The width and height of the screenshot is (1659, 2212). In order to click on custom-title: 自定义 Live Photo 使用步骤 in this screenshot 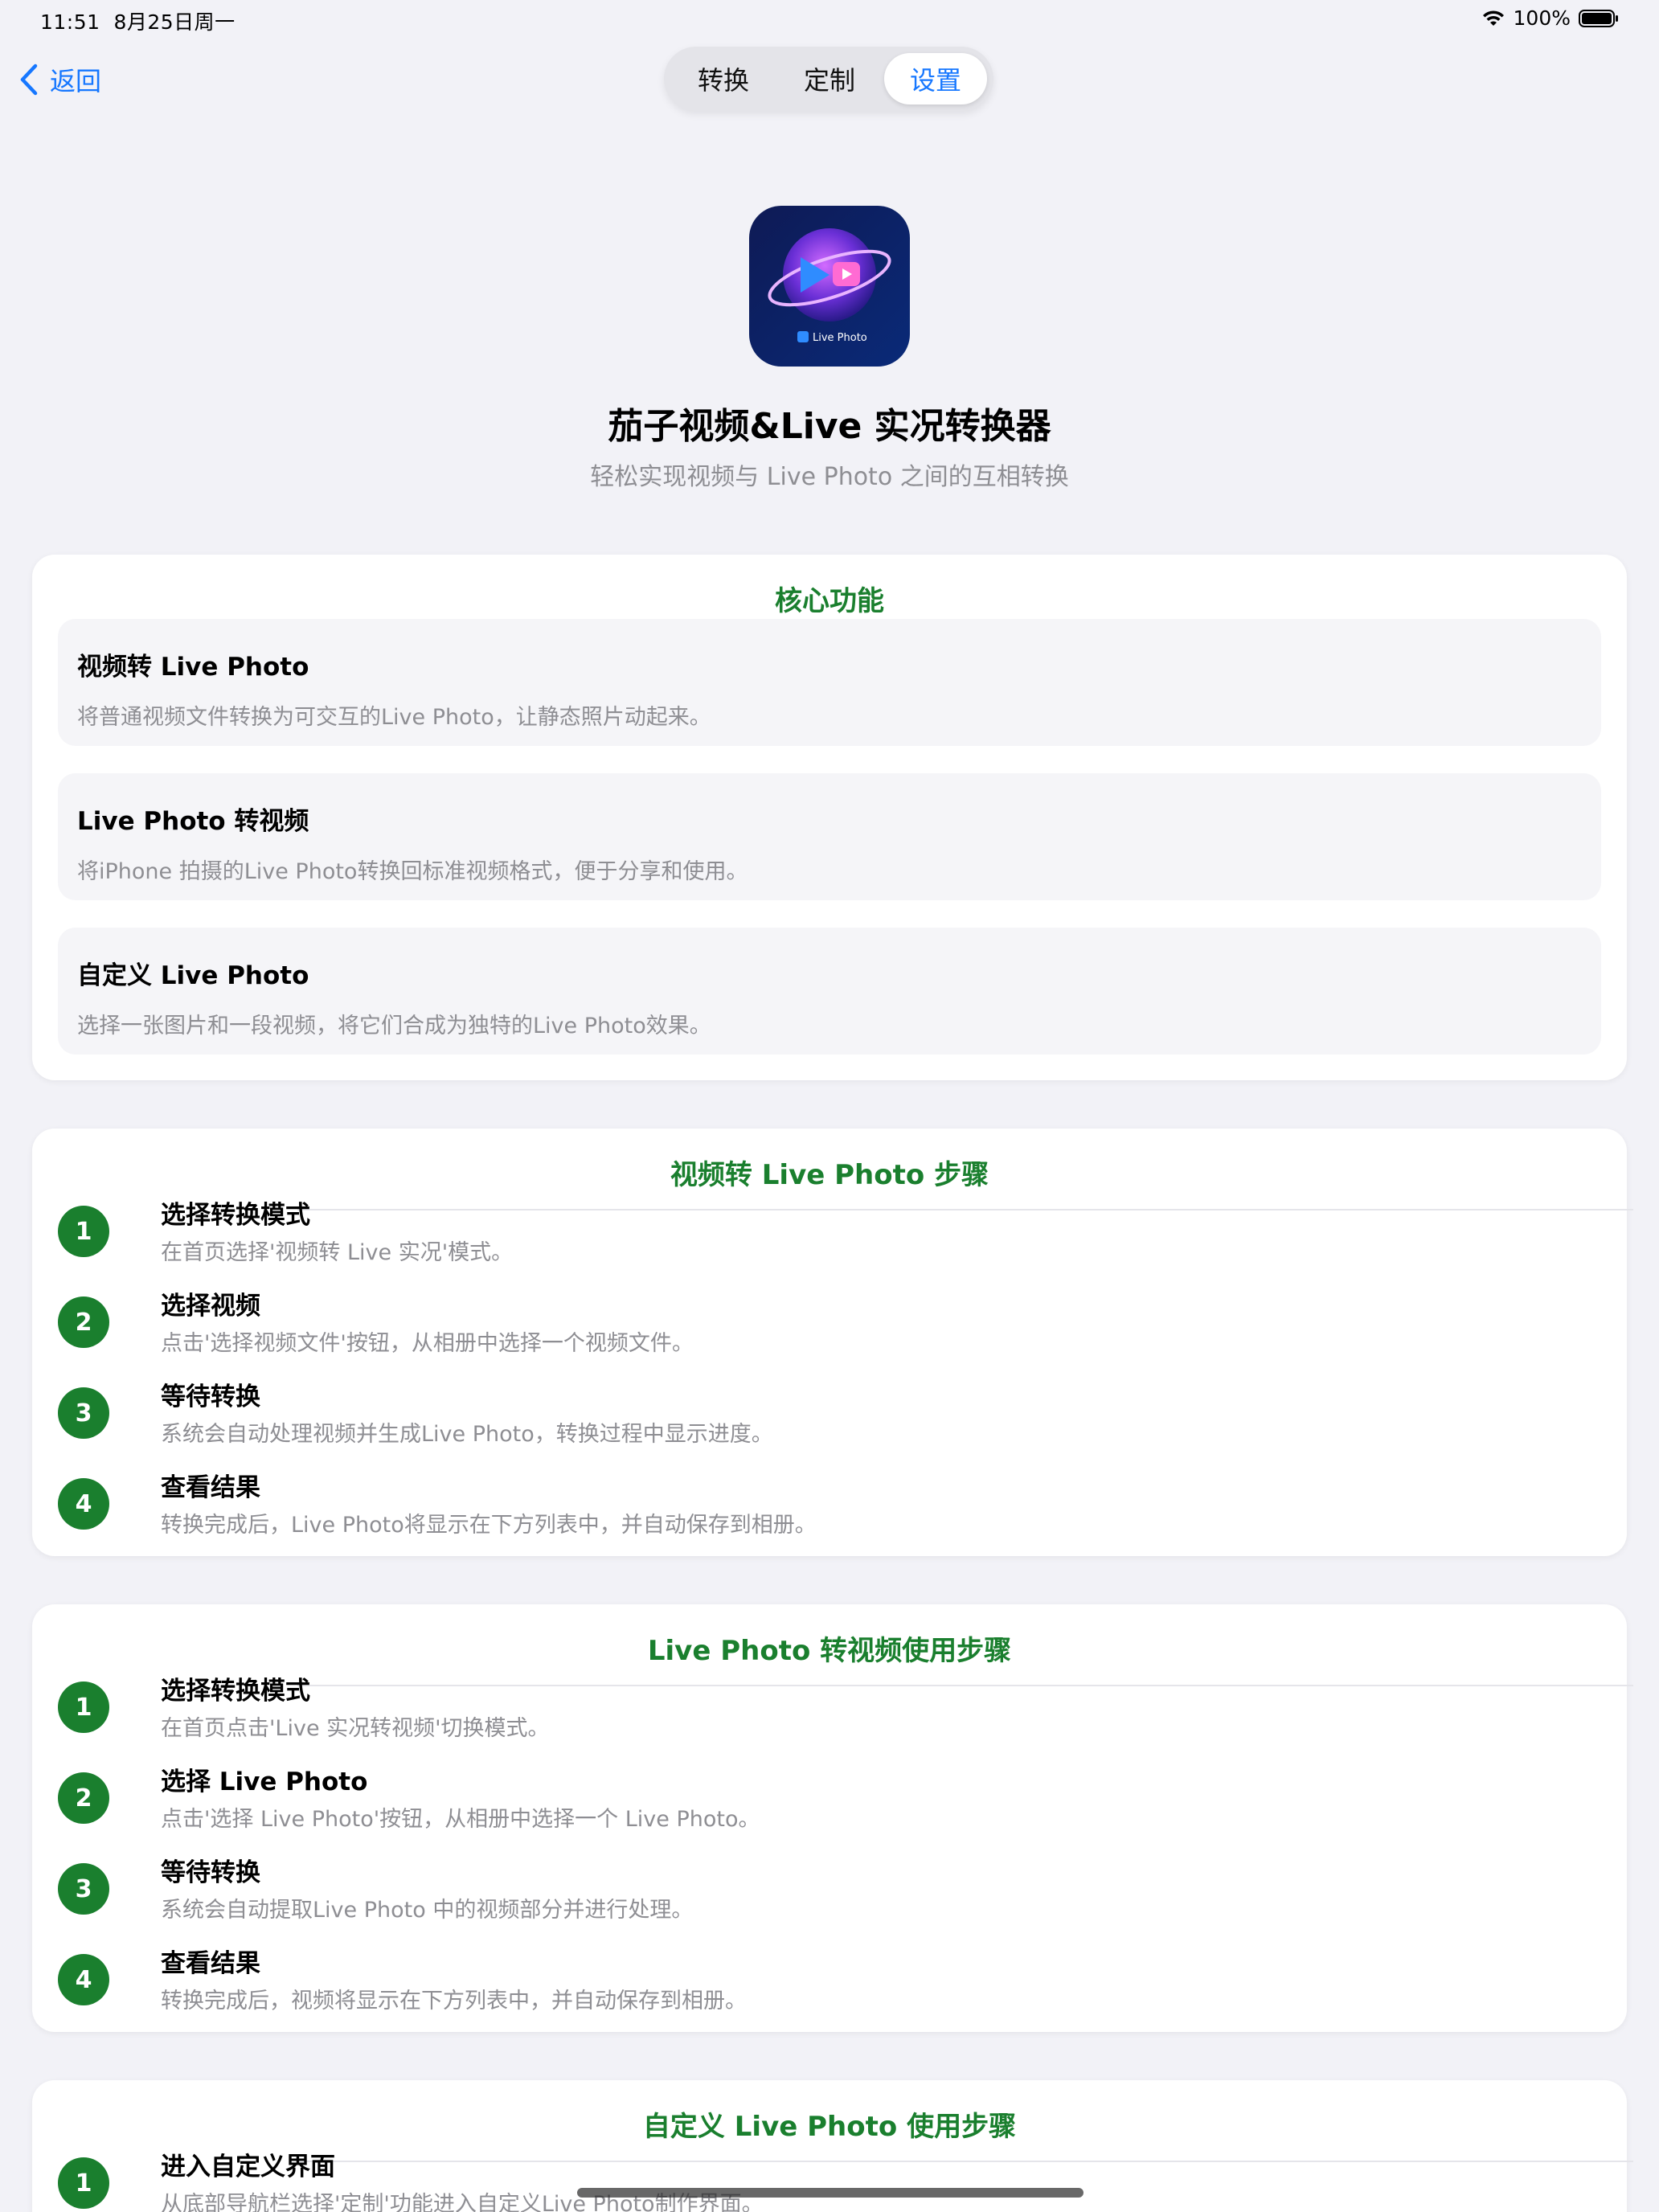, I will do `click(829, 2127)`.